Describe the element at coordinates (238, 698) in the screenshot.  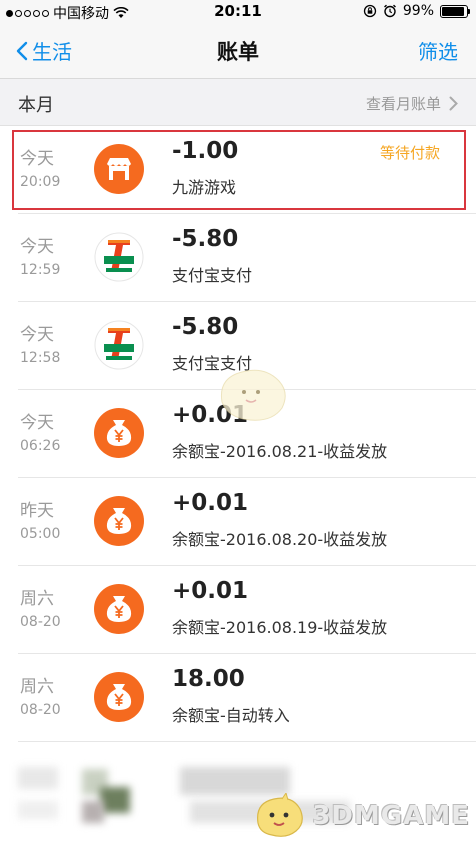
I see `transaction-row: 周六 08-20 18.00 余额宝-自动转入` at that location.